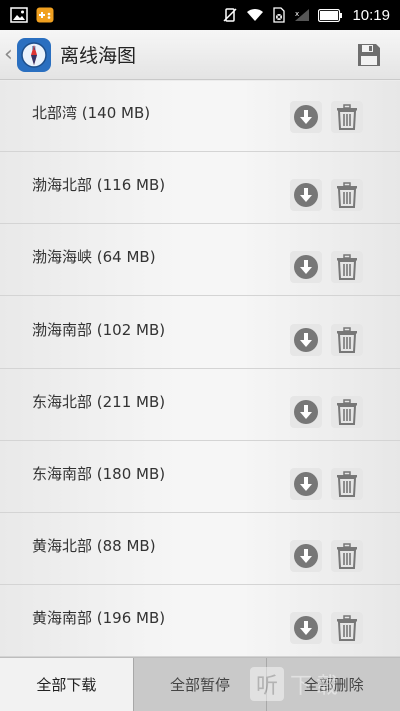 This screenshot has height=711, width=400. I want to click on chart-name-label: 渤海南部 (102 MB), so click(99, 329).